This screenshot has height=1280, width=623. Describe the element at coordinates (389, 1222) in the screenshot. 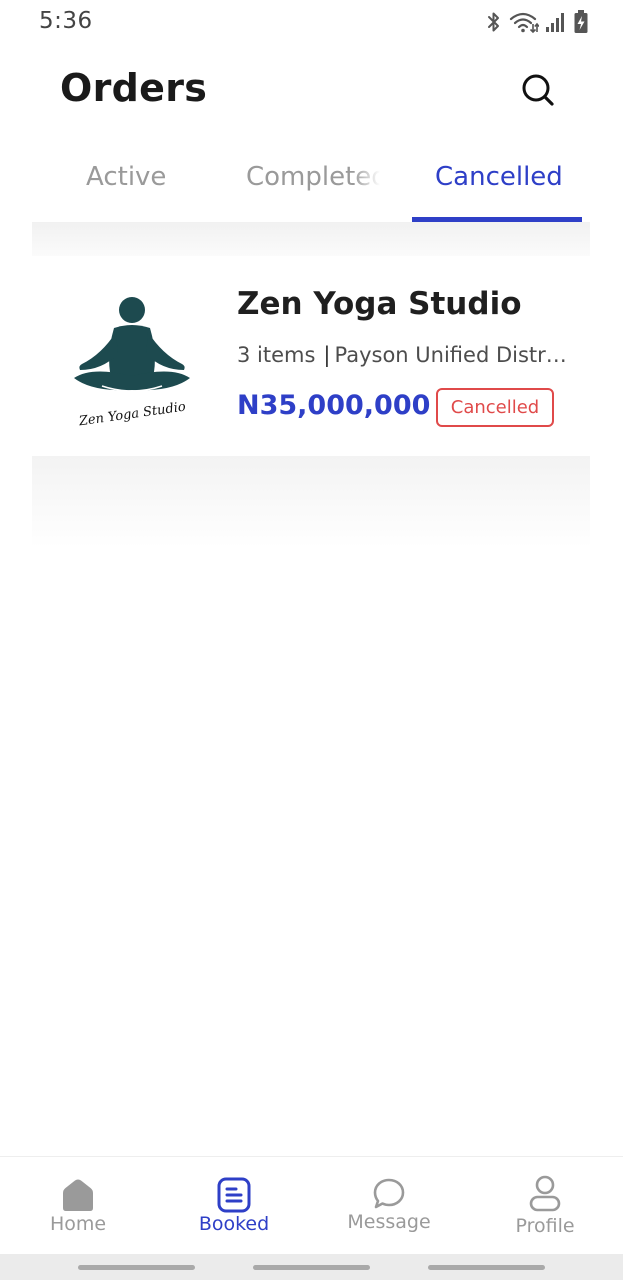

I see `nav-label-message: Message` at that location.